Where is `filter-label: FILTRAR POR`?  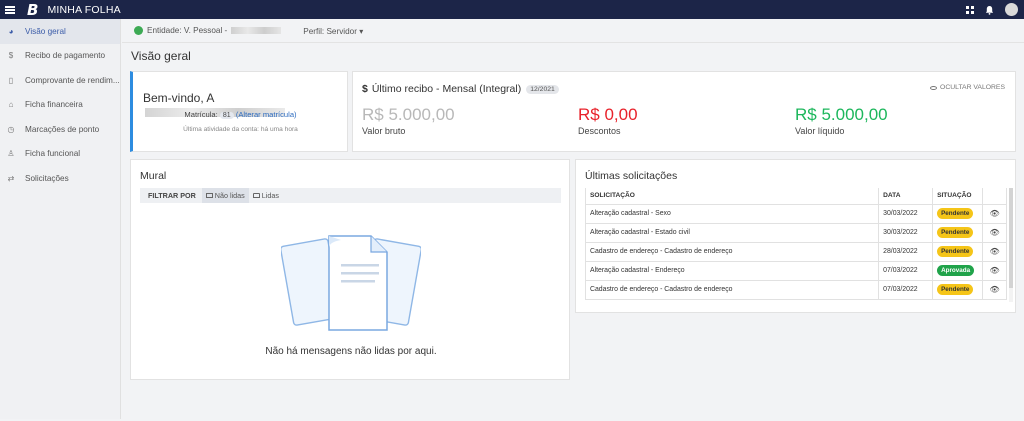 filter-label: FILTRAR POR is located at coordinates (172, 195).